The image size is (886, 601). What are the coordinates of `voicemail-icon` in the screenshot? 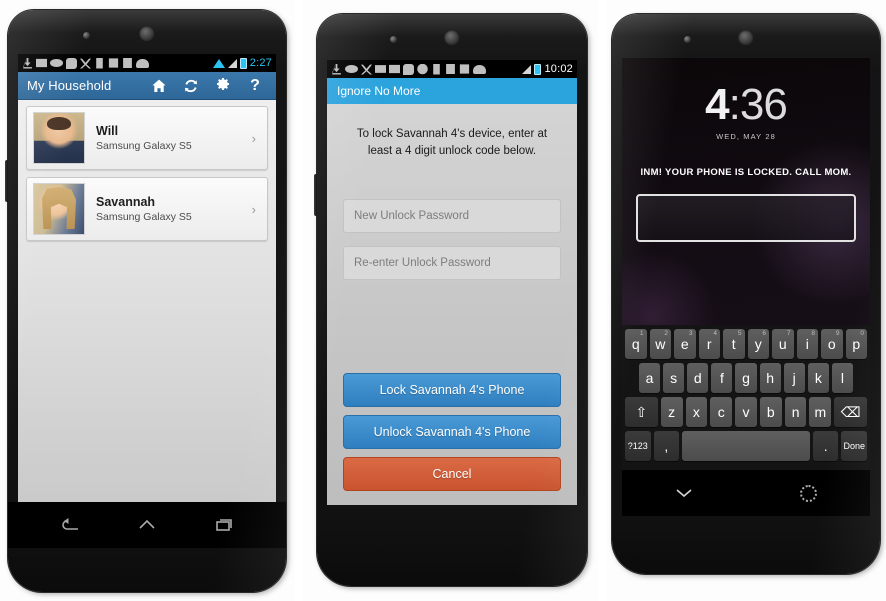 It's located at (56, 63).